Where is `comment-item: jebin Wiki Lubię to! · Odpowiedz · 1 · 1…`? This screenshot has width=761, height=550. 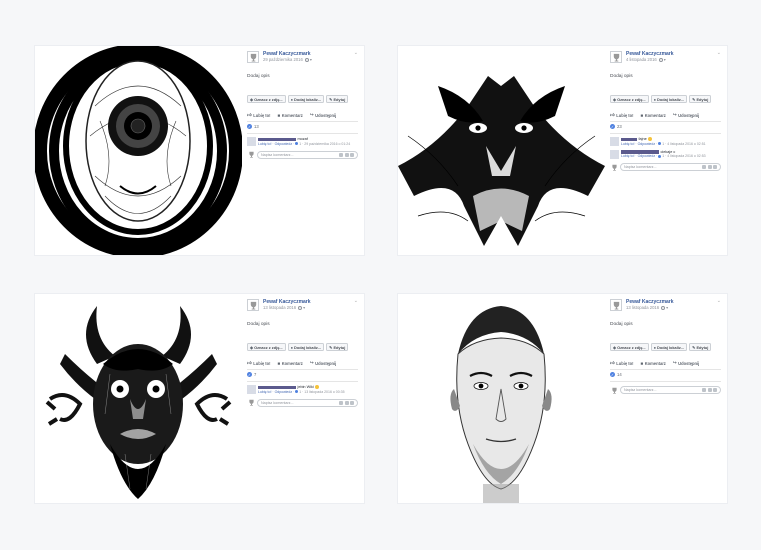
comment-item: jebin Wiki Lubię to! · Odpowiedz · 1 · 1… is located at coordinates (302, 390).